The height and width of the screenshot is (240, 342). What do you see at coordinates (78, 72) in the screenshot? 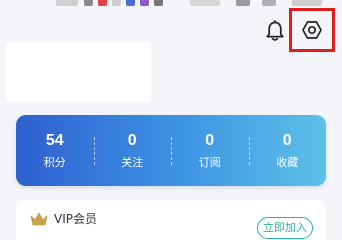
I see `profile-area` at bounding box center [78, 72].